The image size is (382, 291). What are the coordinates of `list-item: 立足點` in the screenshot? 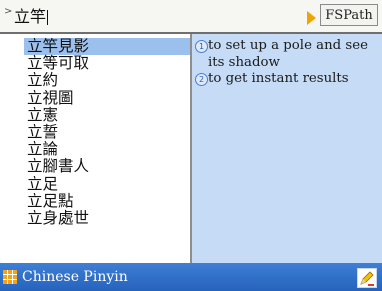 It's located at (107, 201).